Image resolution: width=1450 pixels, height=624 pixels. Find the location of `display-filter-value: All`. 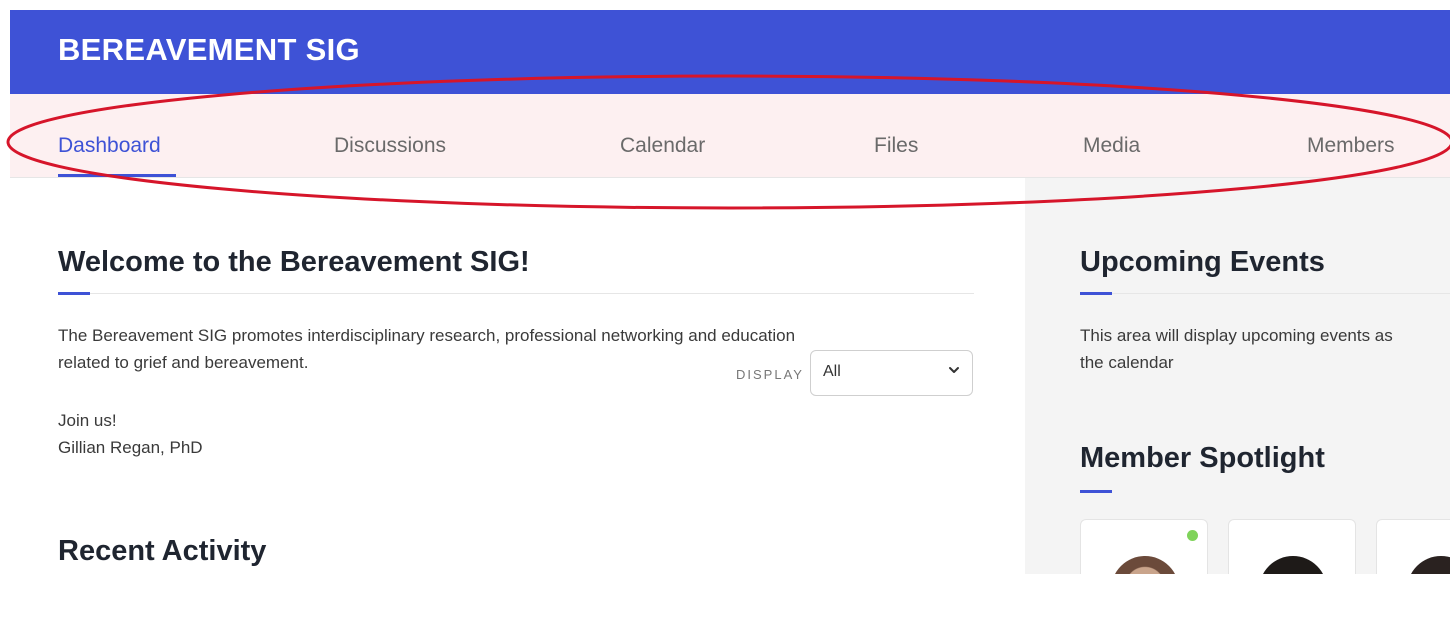

display-filter-value: All is located at coordinates (832, 371).